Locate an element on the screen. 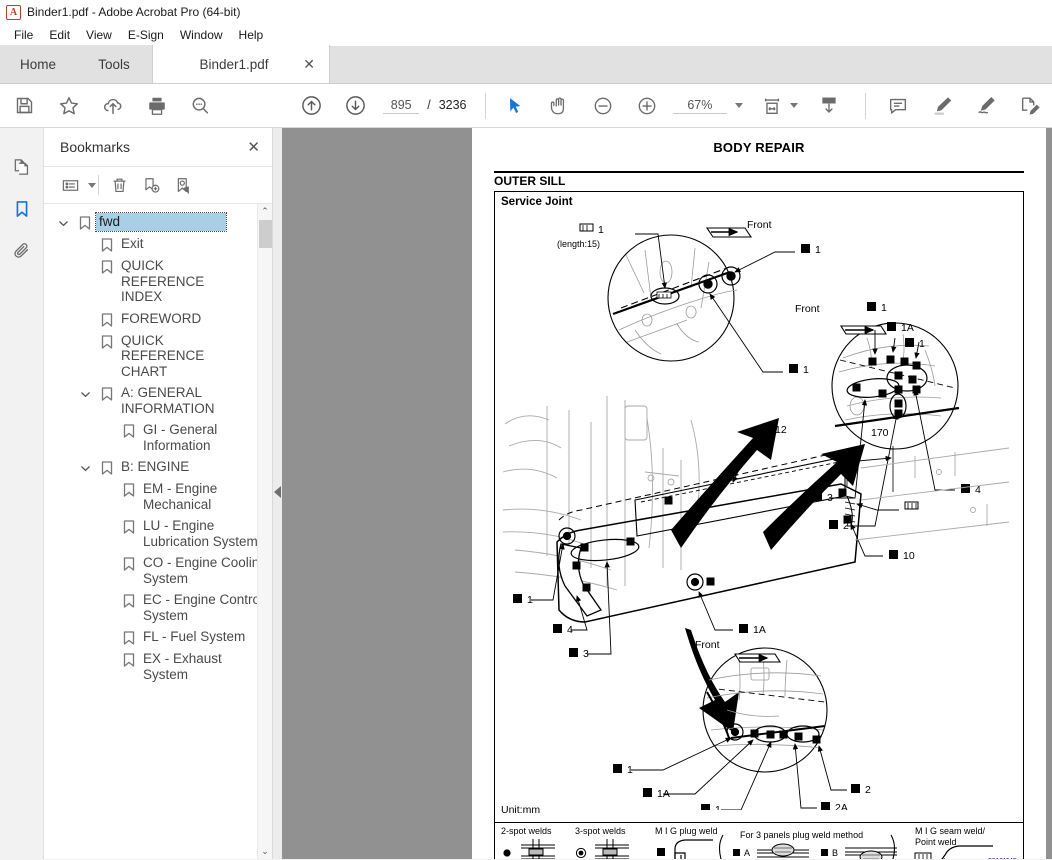  bookmark-item: FOREWORD is located at coordinates (158, 319).